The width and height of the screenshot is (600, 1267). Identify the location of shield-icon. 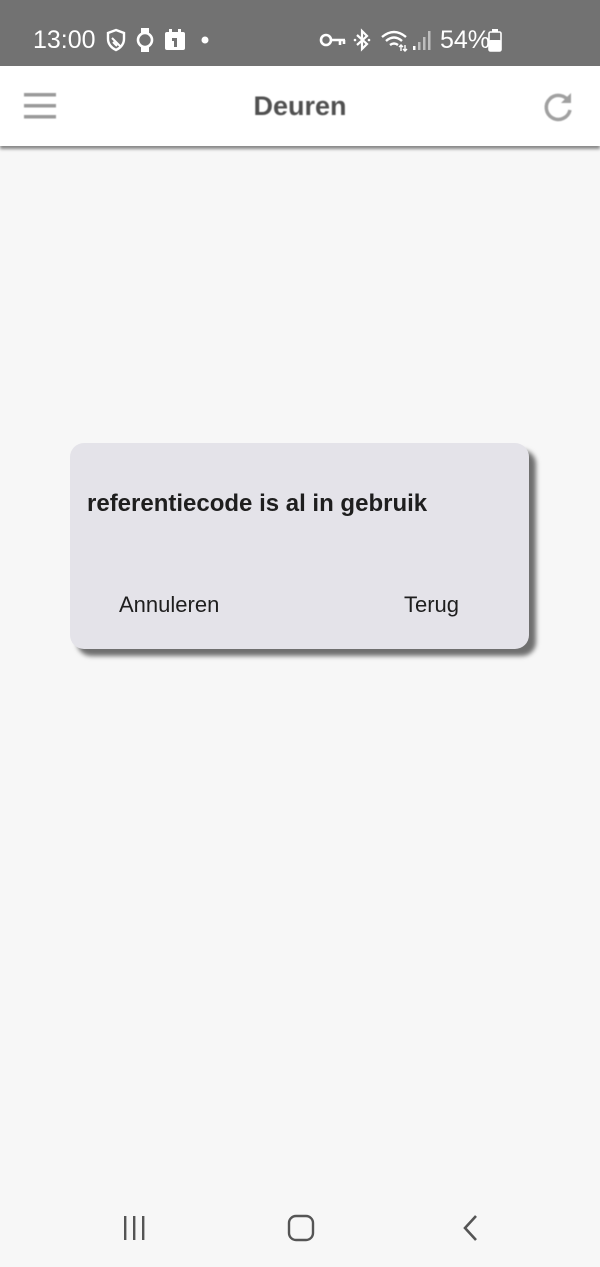
(116, 40).